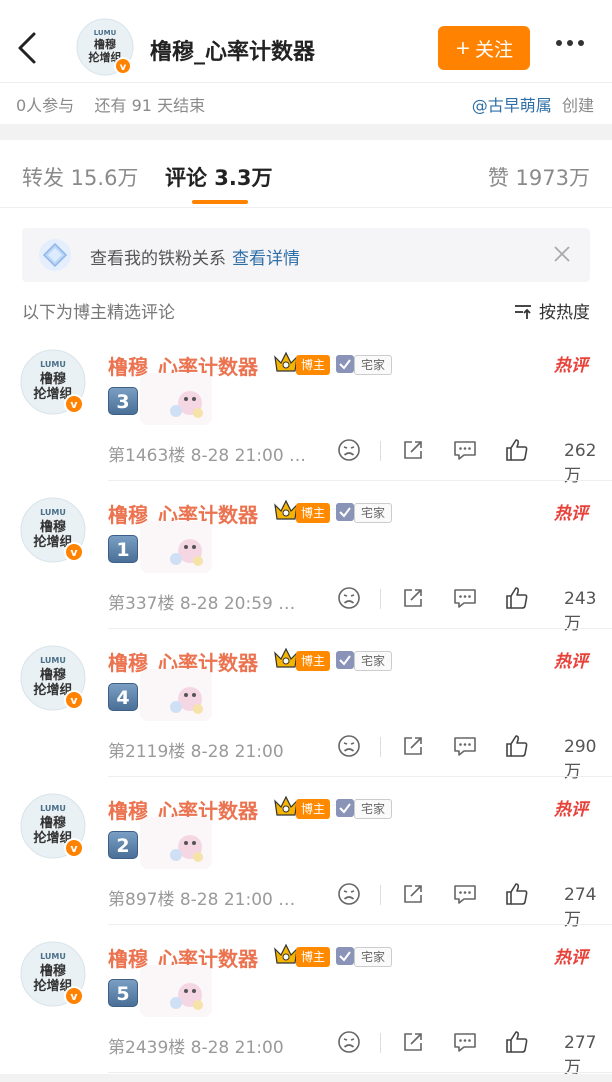  Describe the element at coordinates (196, 752) in the screenshot. I see `comment-meta: 第2119楼 8-28 21:00` at that location.